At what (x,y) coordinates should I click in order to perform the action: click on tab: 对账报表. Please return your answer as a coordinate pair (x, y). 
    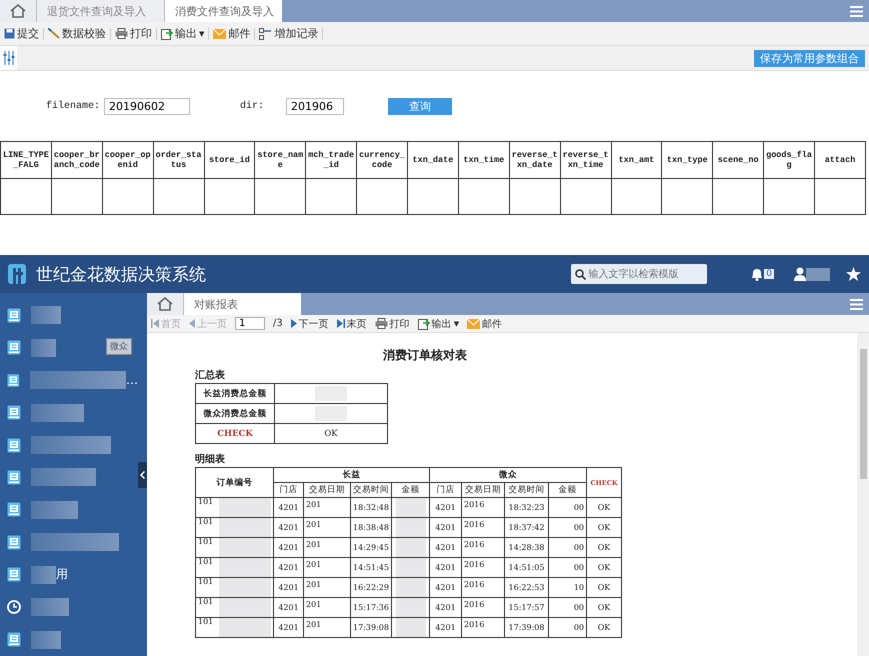
    Looking at the image, I should click on (242, 304).